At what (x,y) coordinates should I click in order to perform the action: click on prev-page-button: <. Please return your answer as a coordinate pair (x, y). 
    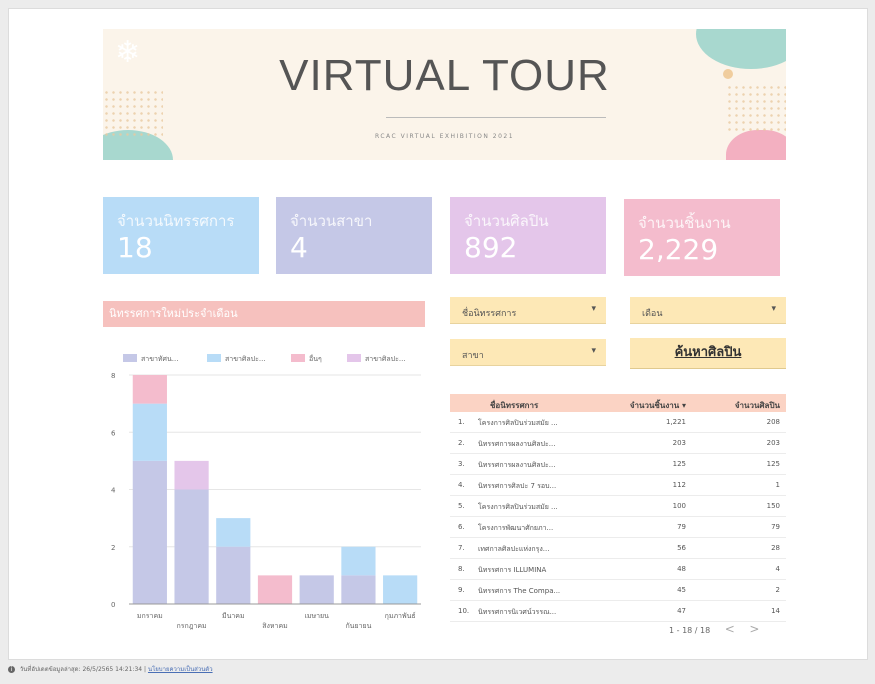
    Looking at the image, I should click on (730, 629).